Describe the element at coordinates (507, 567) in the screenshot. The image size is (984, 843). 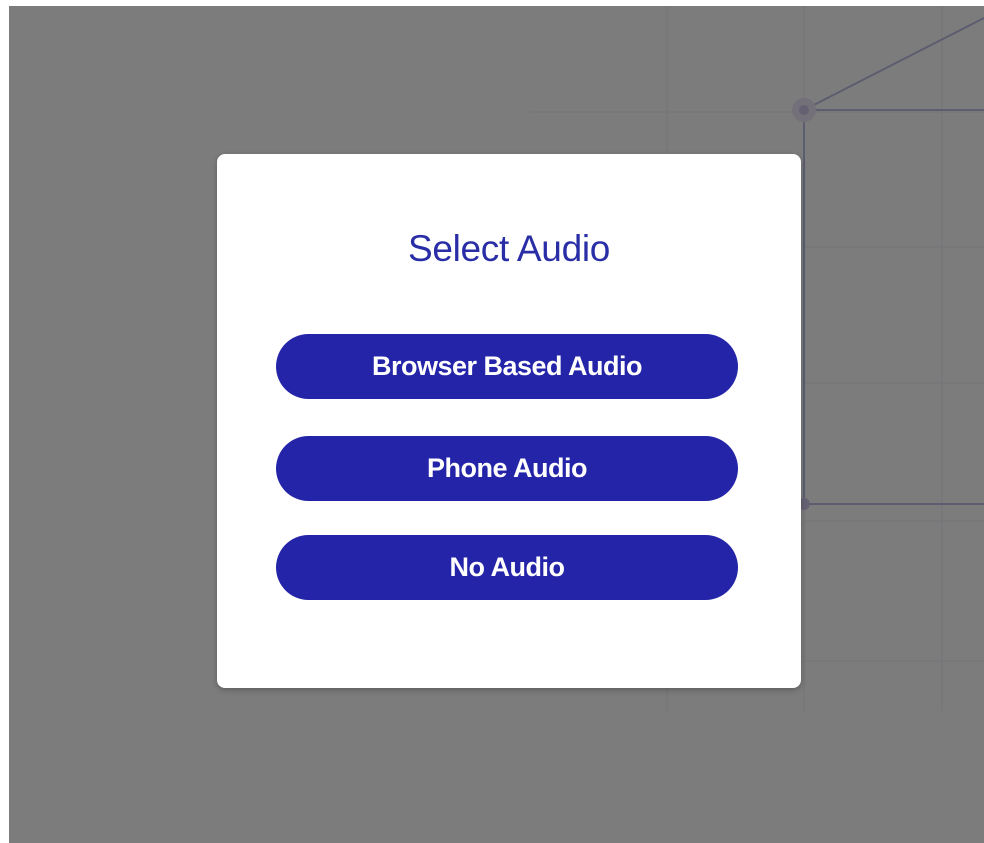
I see `no-audio-button: No Audio` at that location.